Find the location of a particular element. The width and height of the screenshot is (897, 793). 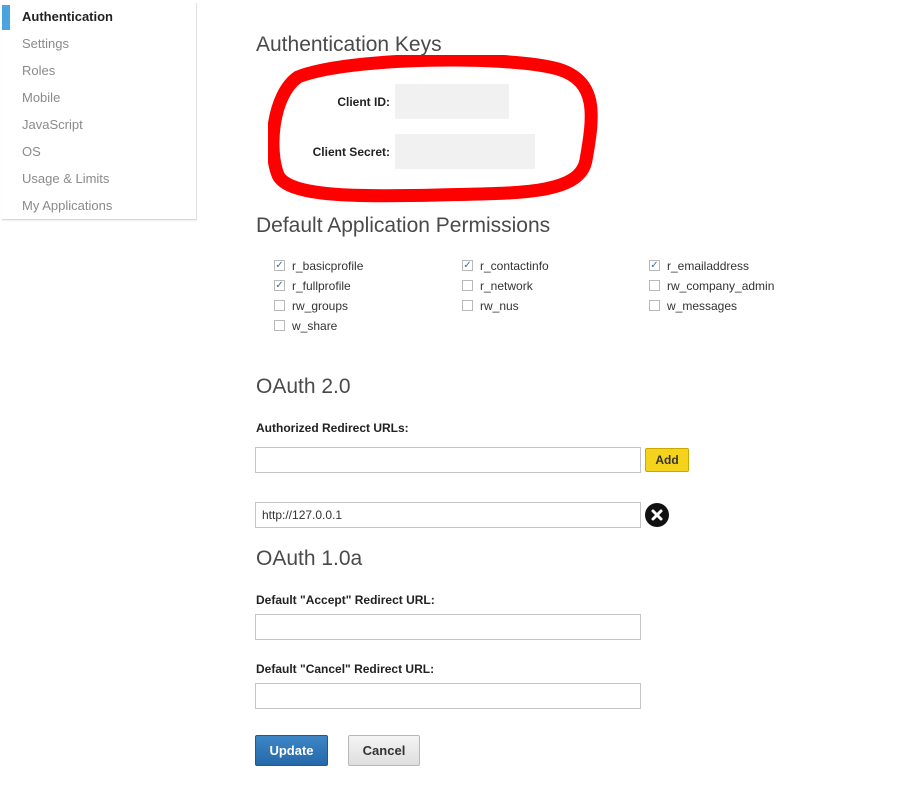

permission-w-share: w_share is located at coordinates (305, 326).